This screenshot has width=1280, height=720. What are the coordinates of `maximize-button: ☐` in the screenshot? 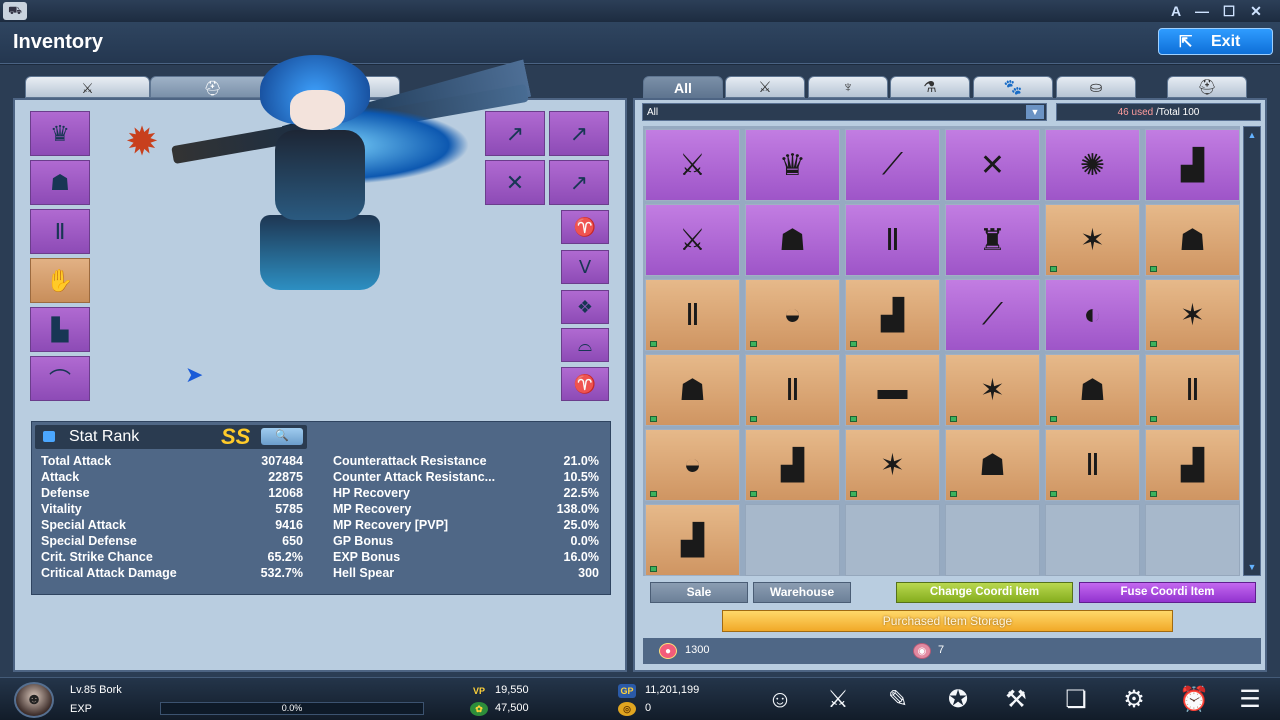 It's located at (1229, 11).